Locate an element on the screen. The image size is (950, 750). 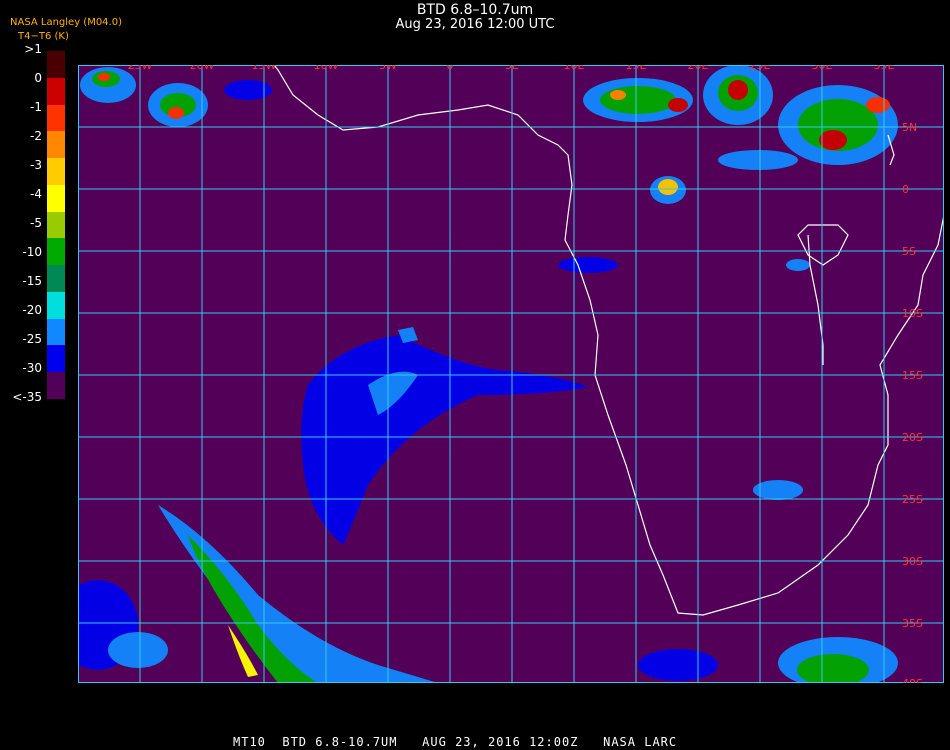
legend-tick-label: -1 is located at coordinates (36, 107).